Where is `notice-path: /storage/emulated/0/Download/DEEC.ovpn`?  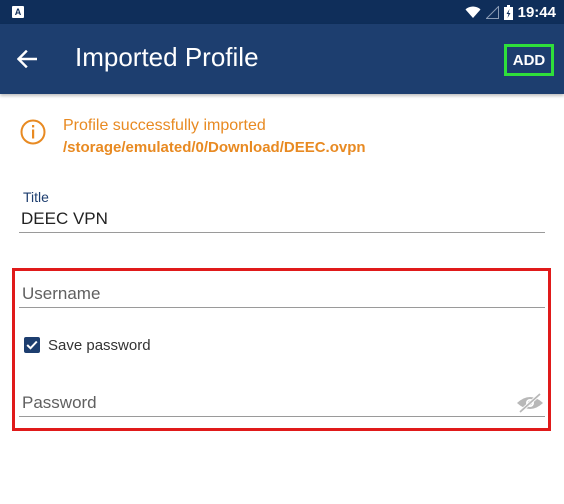 notice-path: /storage/emulated/0/Download/DEEC.ovpn is located at coordinates (214, 147).